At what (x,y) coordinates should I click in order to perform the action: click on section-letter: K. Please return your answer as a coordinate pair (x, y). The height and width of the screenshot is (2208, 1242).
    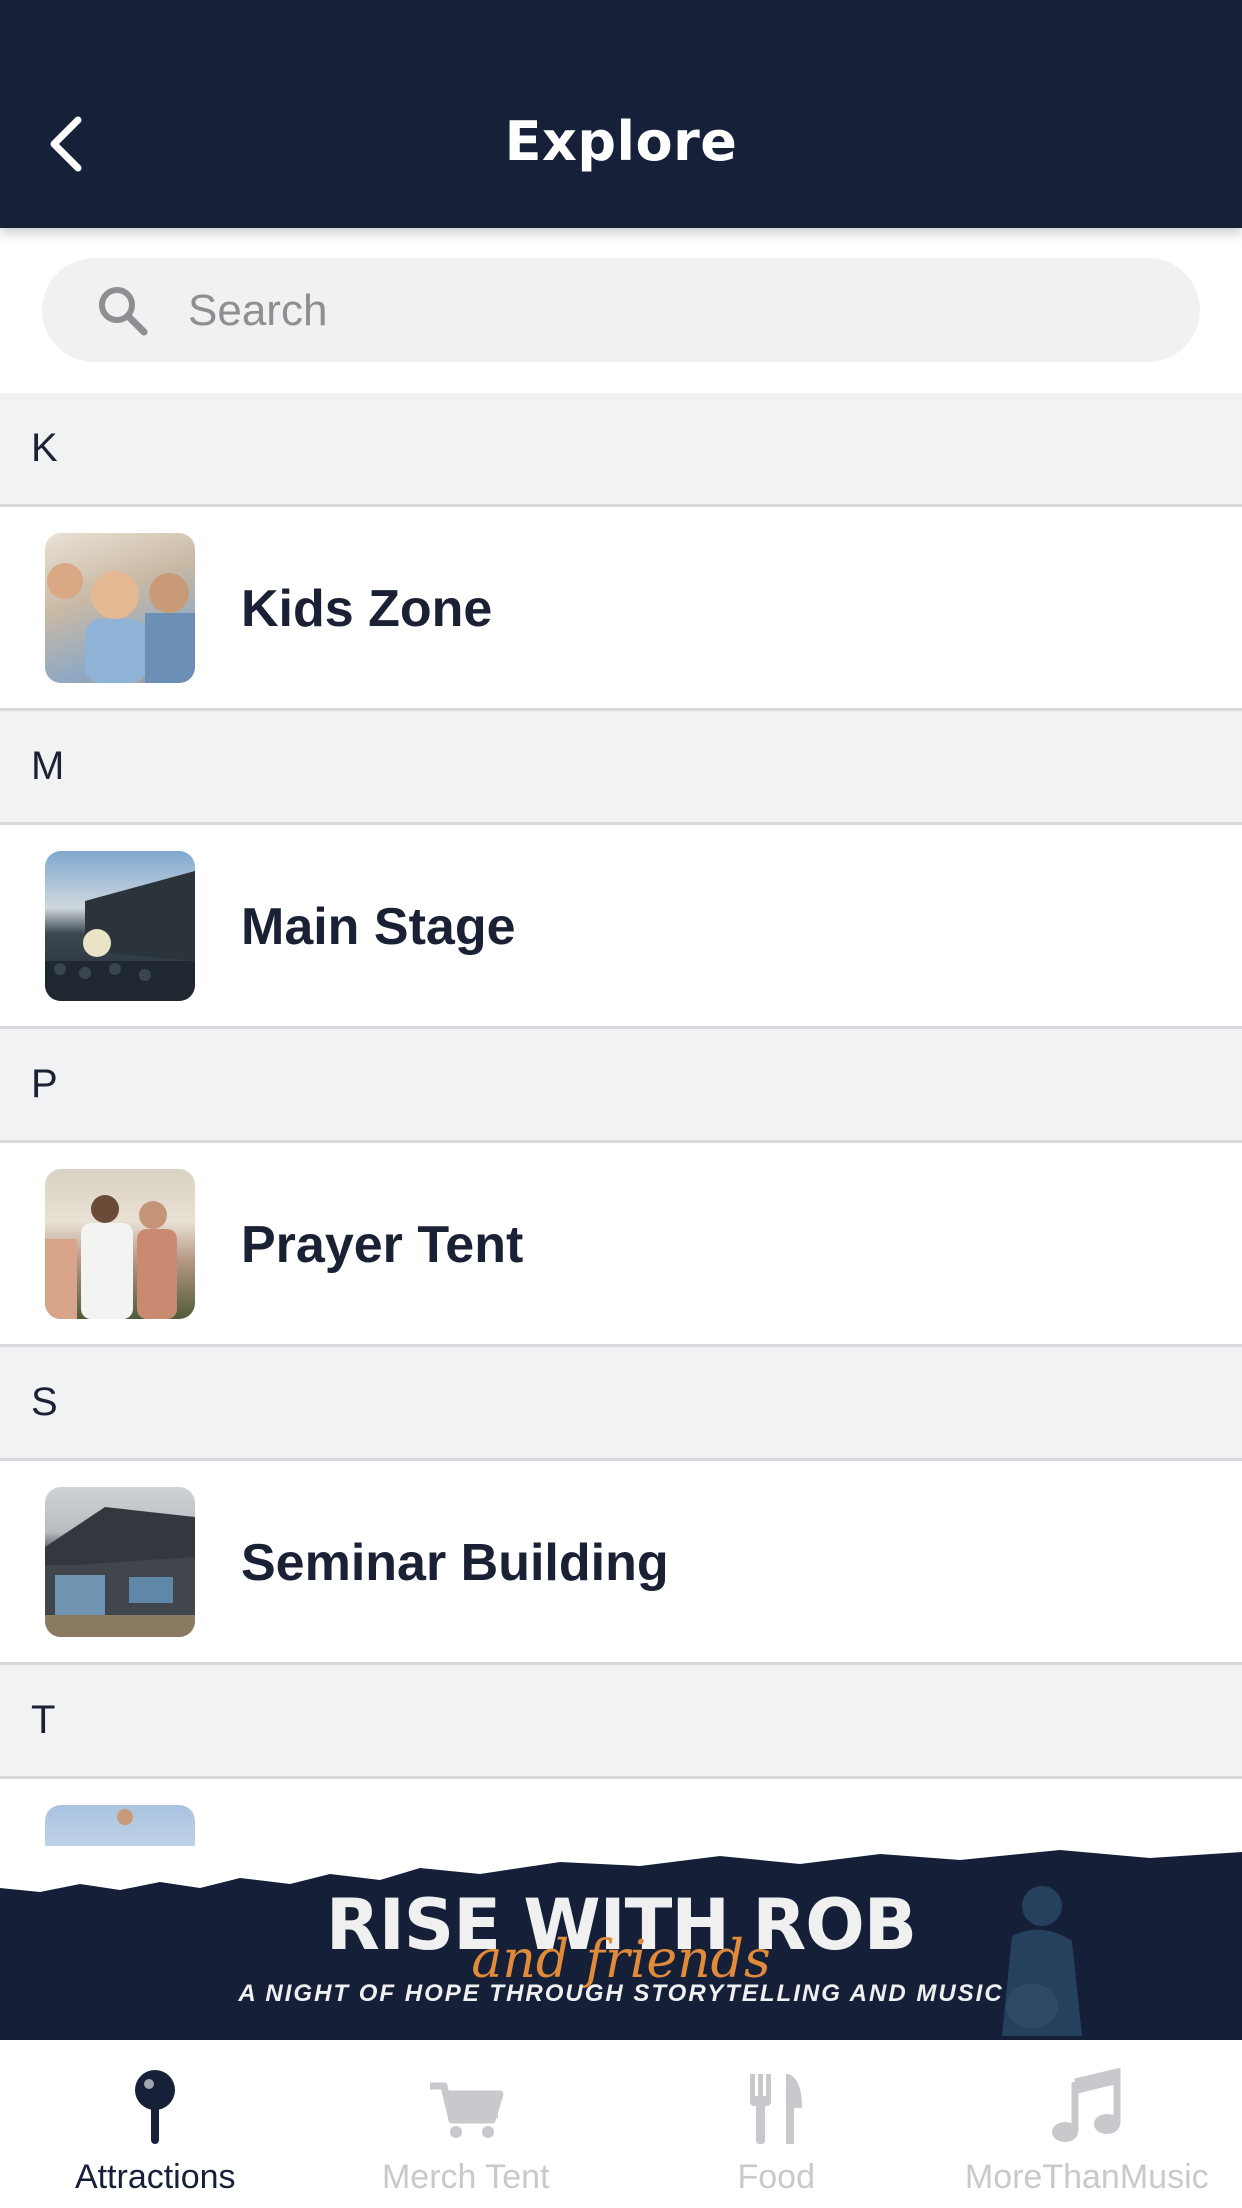
    Looking at the image, I should click on (44, 448).